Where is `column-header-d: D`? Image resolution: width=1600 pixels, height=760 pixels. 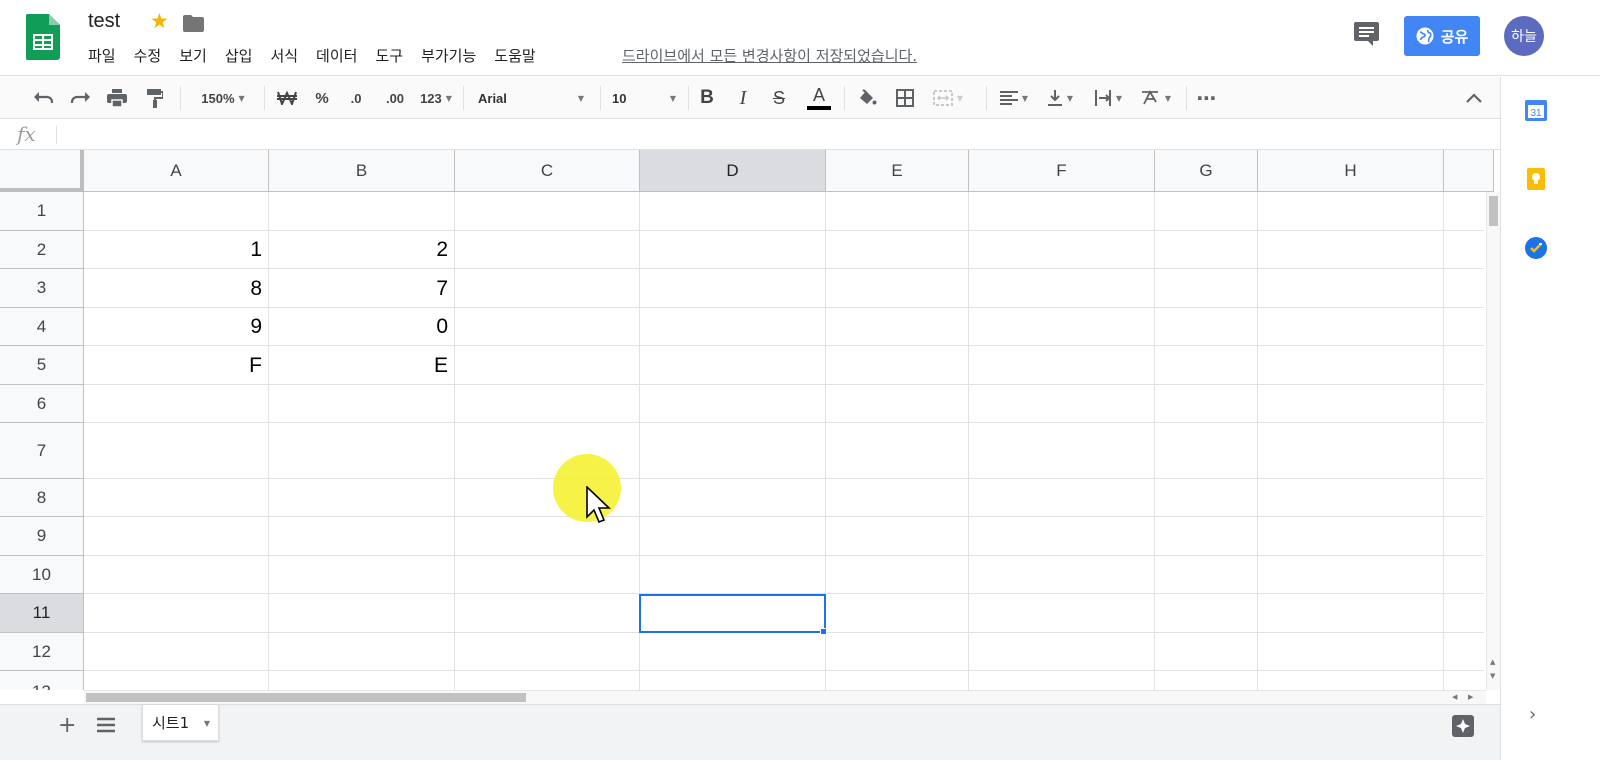
column-header-d: D is located at coordinates (733, 171).